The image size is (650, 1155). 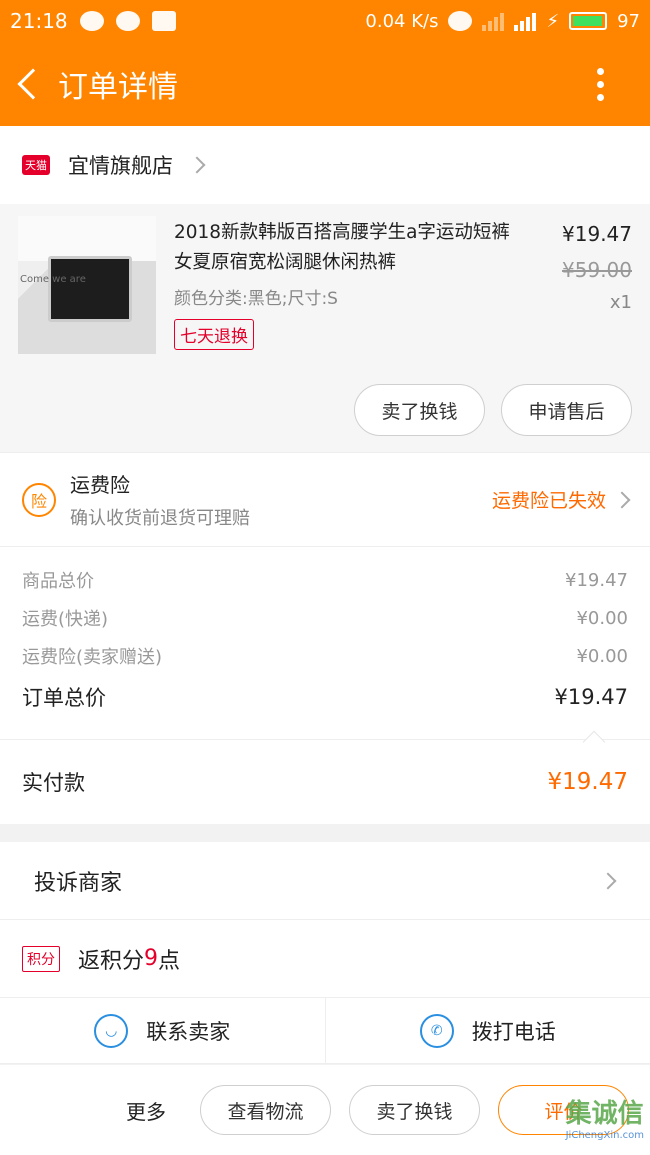 I want to click on more-actions-button: 更多, so click(x=146, y=1110).